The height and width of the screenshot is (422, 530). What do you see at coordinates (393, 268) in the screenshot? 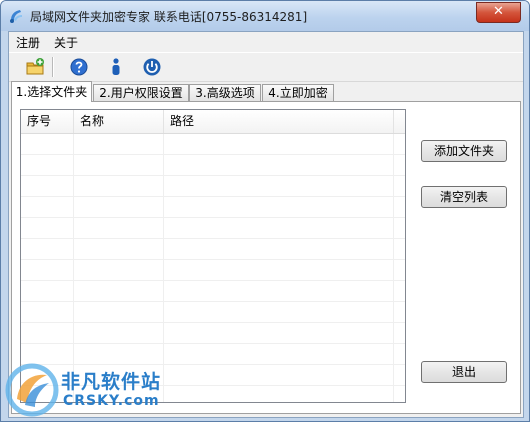
I see `grid-line` at bounding box center [393, 268].